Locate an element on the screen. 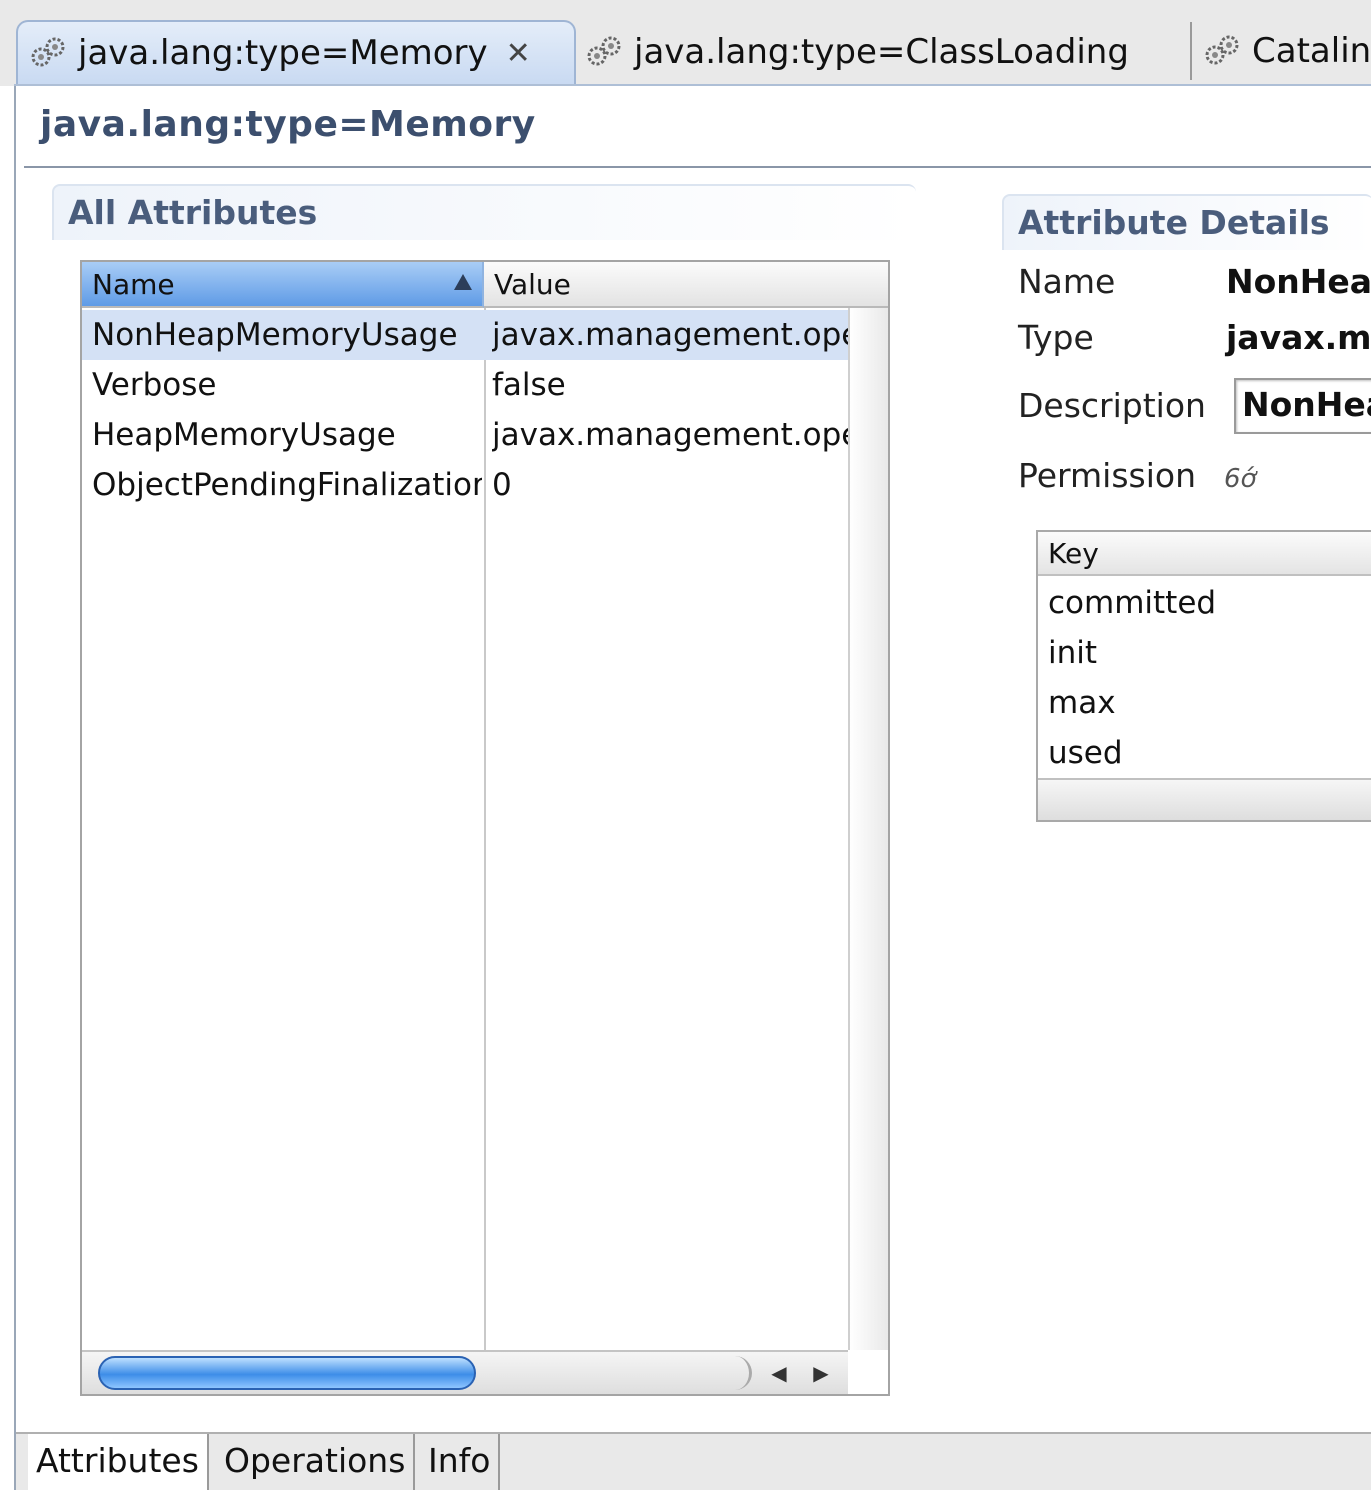  table-row: ObjectPendingFinalizatior 0 is located at coordinates (465, 485).